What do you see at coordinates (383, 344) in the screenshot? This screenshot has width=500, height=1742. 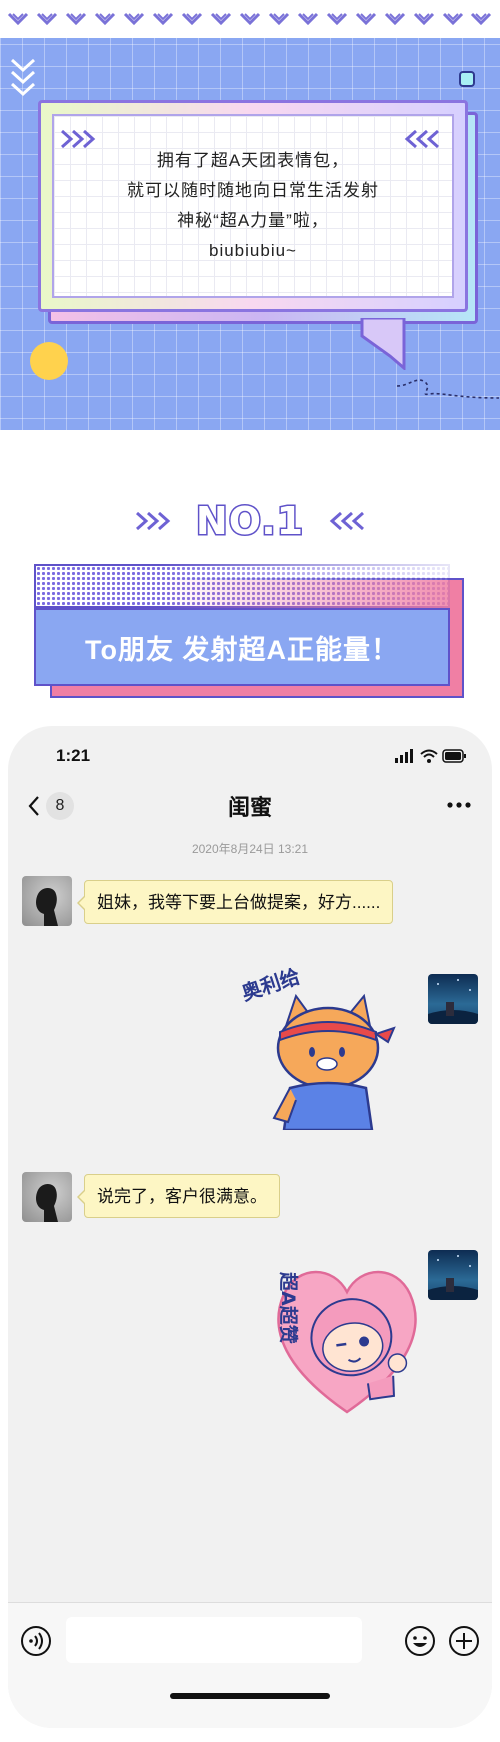 I see `bubble-tail` at bounding box center [383, 344].